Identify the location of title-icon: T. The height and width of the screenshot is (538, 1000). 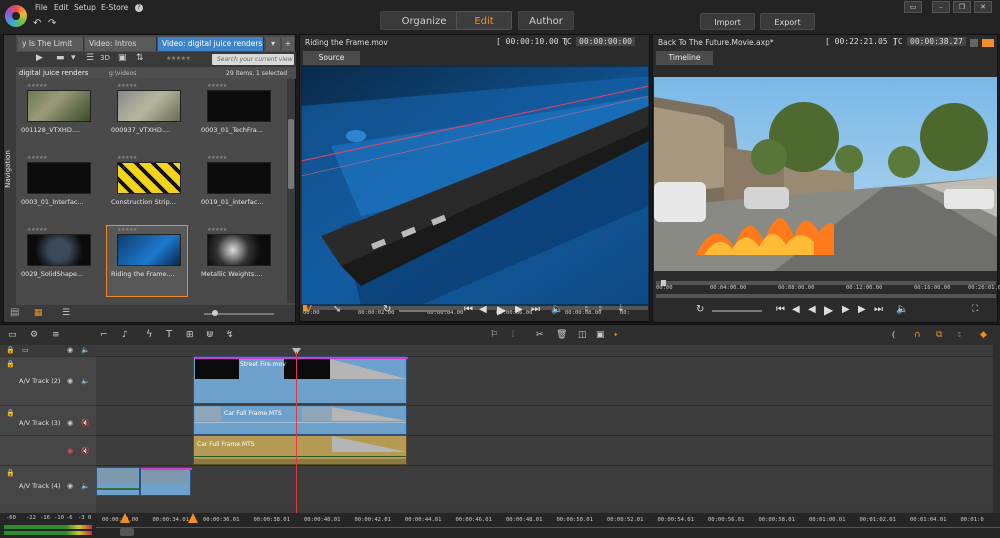
(169, 334).